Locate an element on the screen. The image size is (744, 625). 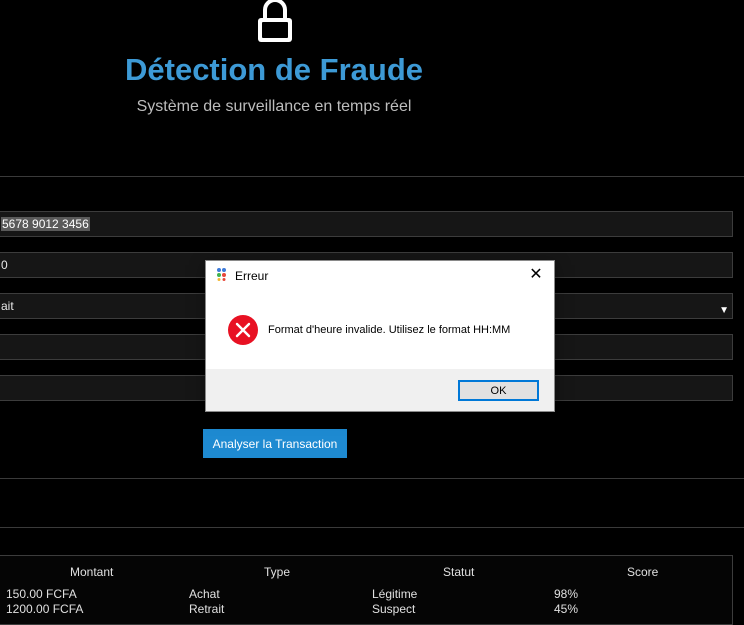
close-icon: ✕ is located at coordinates (536, 275).